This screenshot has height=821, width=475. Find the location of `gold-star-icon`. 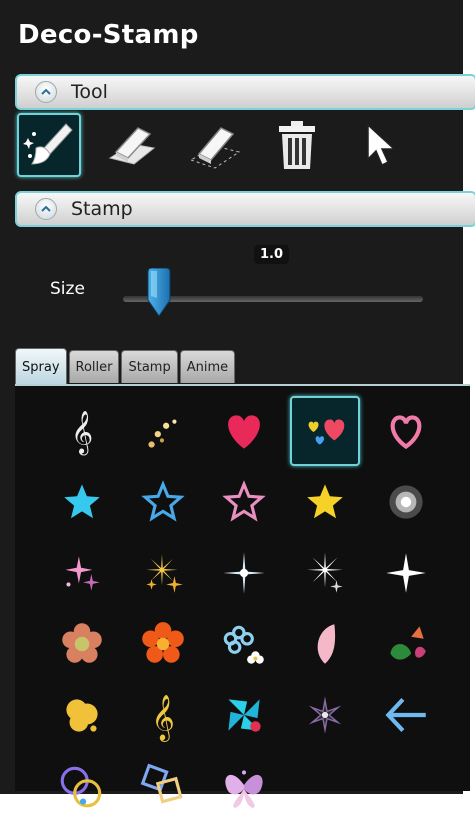

gold-star-icon is located at coordinates (325, 501).